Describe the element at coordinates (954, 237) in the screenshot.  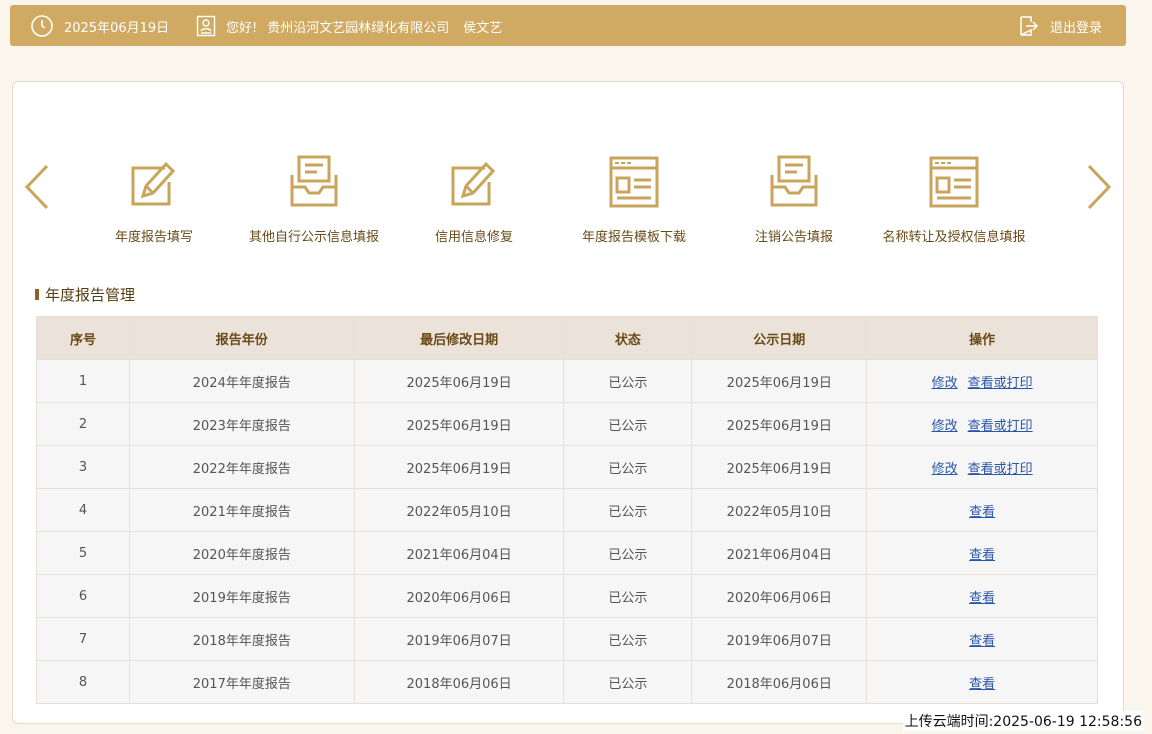
I see `nav-label: 名称转让及授权信息填报` at that location.